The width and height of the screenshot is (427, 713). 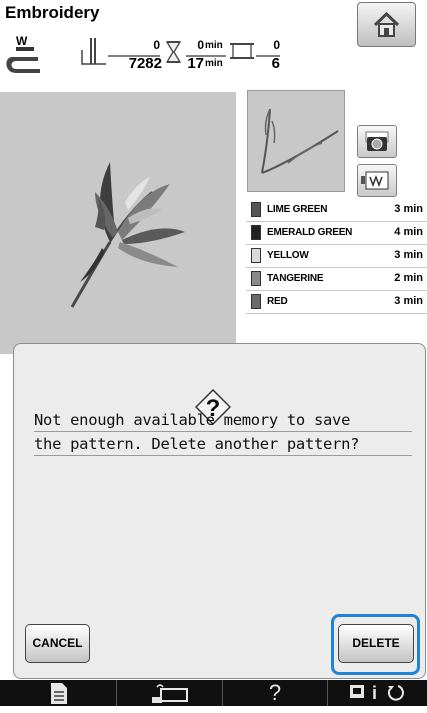 I want to click on thread-name: YELLOW, so click(x=288, y=255).